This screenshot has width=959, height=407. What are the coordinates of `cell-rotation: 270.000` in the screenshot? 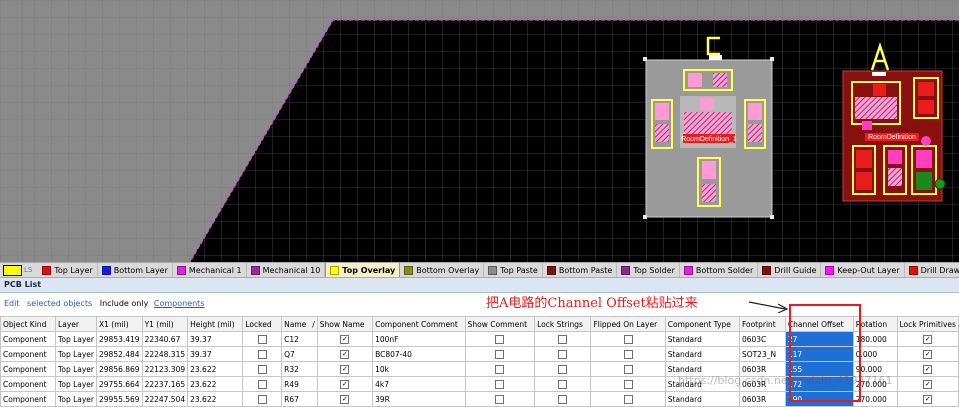 It's located at (875, 399).